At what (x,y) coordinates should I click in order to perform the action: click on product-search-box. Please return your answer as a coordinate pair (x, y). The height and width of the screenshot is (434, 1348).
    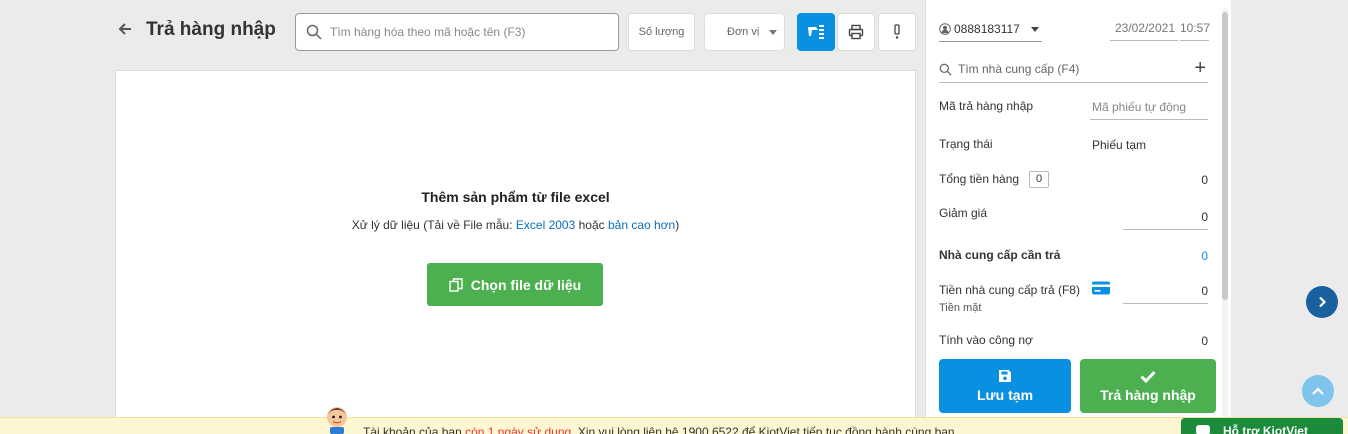
    Looking at the image, I should click on (457, 32).